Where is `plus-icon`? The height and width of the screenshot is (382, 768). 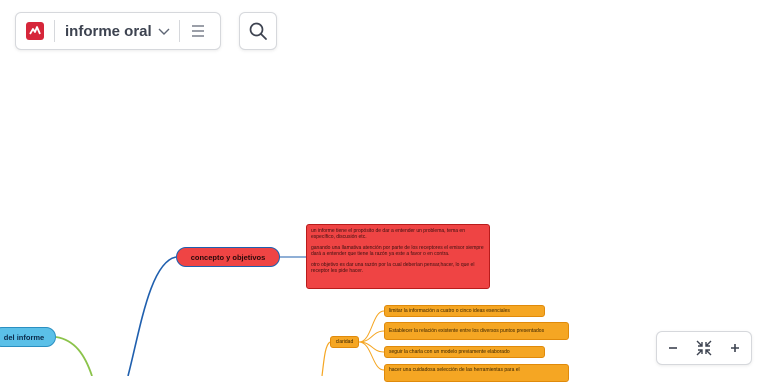
plus-icon is located at coordinates (735, 348).